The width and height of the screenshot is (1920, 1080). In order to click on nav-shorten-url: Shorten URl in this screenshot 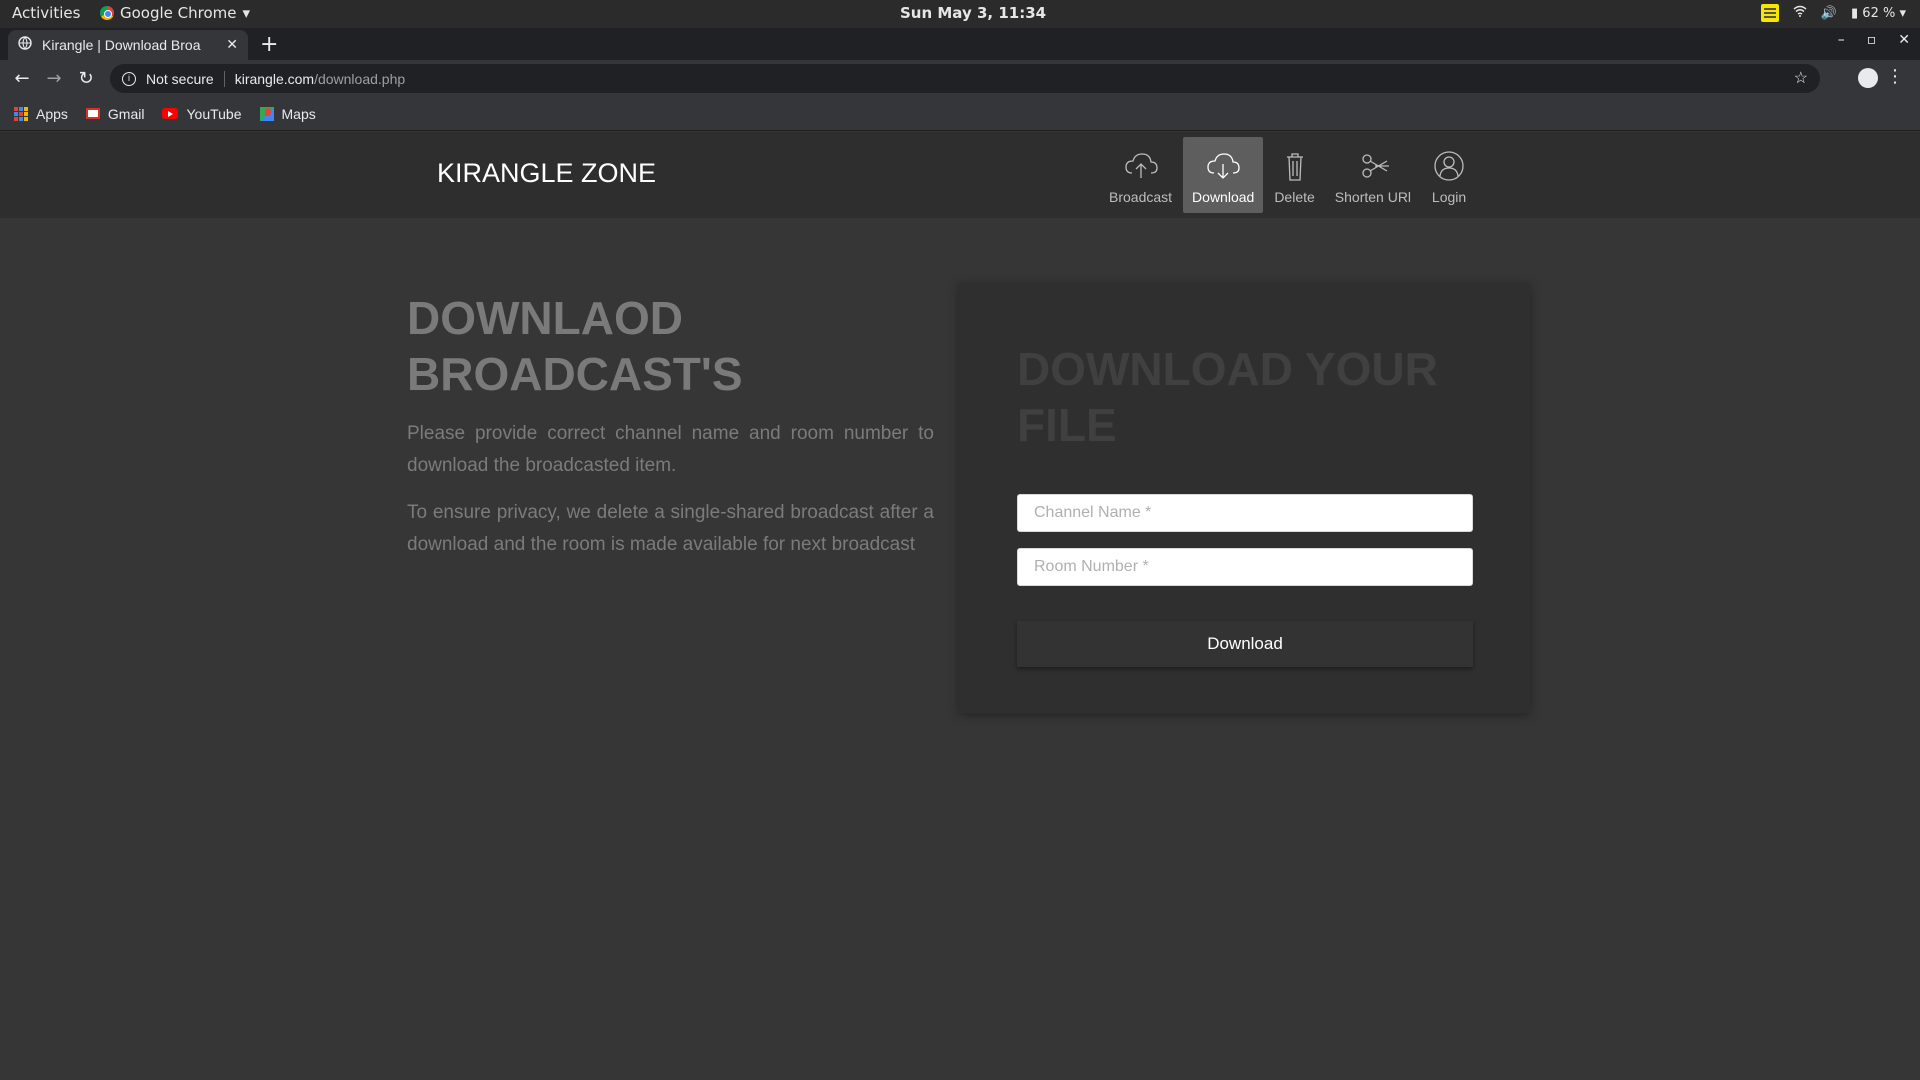, I will do `click(1373, 175)`.